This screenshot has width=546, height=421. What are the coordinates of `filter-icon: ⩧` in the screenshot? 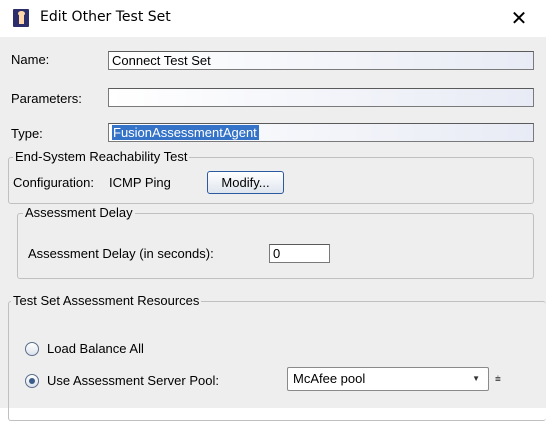 It's located at (498, 379).